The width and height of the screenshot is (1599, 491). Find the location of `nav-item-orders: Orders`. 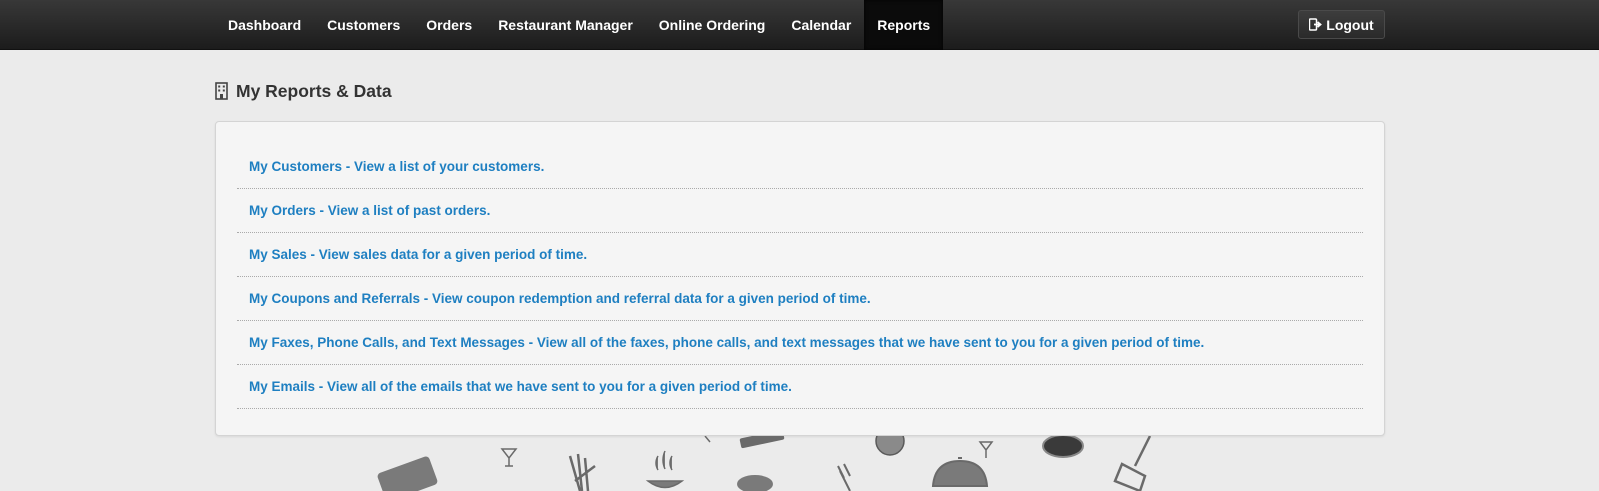

nav-item-orders: Orders is located at coordinates (449, 25).